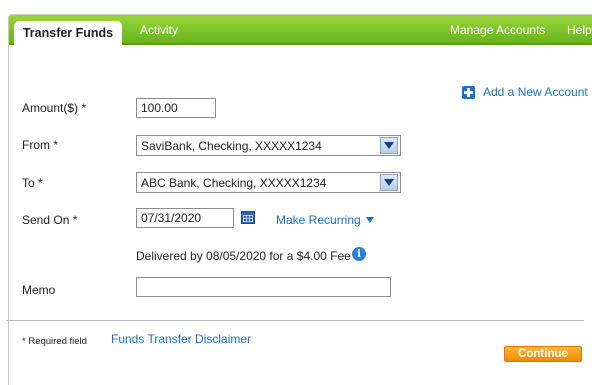 The height and width of the screenshot is (385, 592). I want to click on make-recurring-chevron-down-icon, so click(370, 220).